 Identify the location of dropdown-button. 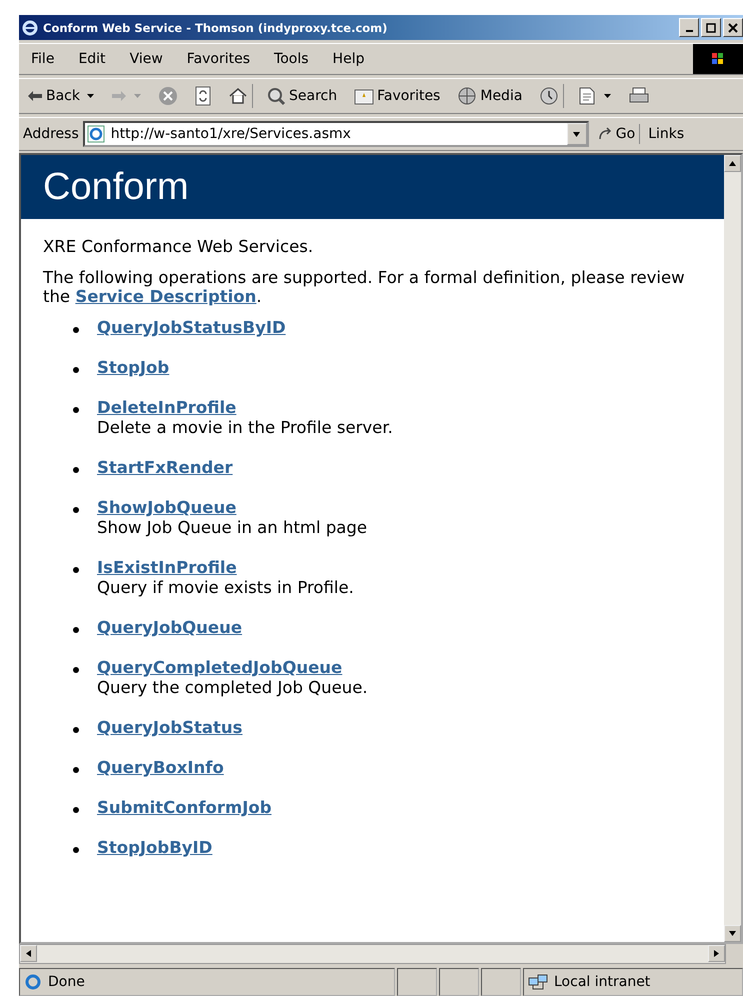
(576, 134).